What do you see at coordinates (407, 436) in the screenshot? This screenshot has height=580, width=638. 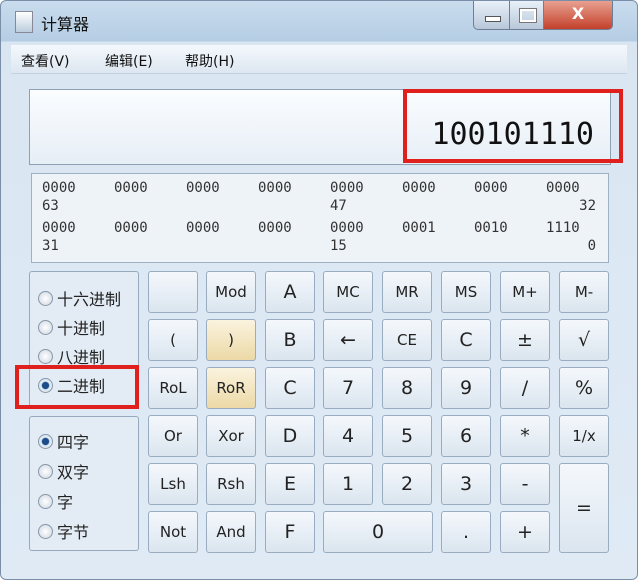 I see `key-5: 5` at bounding box center [407, 436].